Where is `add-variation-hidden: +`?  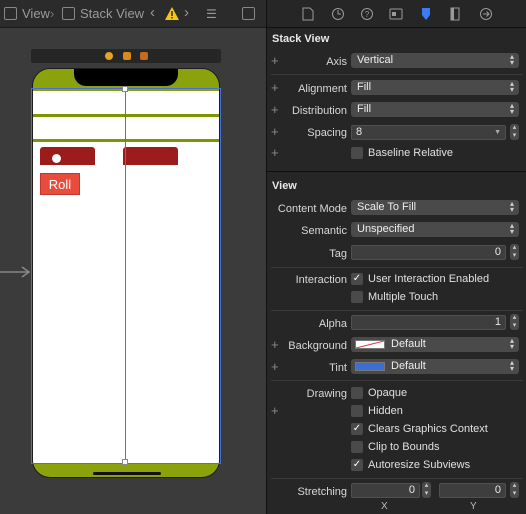 add-variation-hidden: + is located at coordinates (275, 410).